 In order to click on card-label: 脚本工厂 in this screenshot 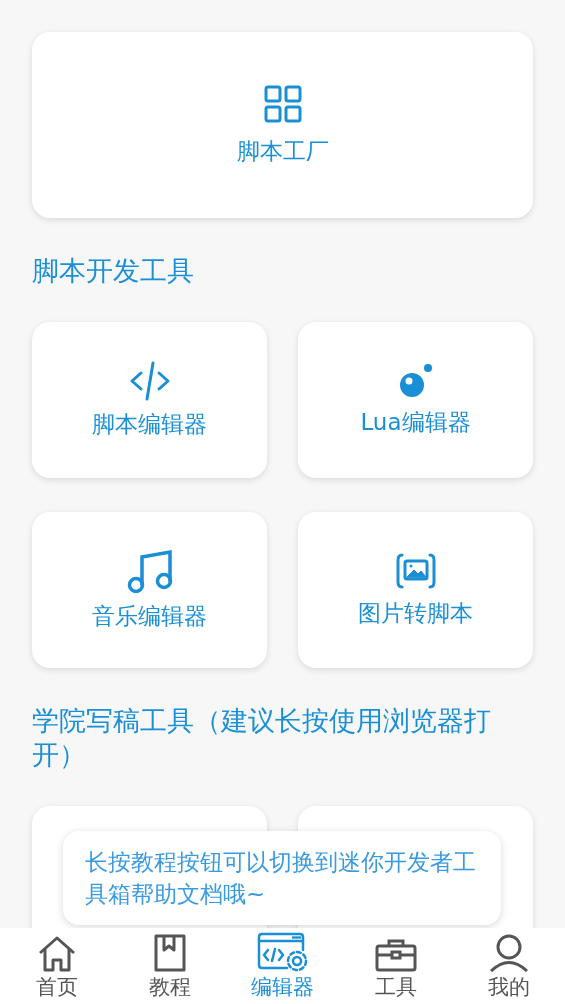, I will do `click(282, 151)`.